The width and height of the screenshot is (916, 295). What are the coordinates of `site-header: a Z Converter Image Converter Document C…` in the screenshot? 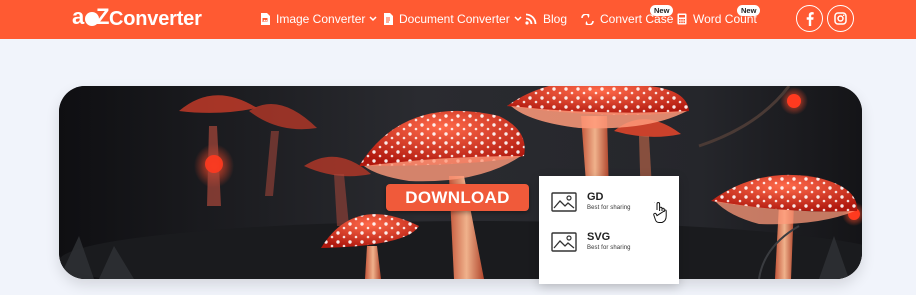 It's located at (458, 19).